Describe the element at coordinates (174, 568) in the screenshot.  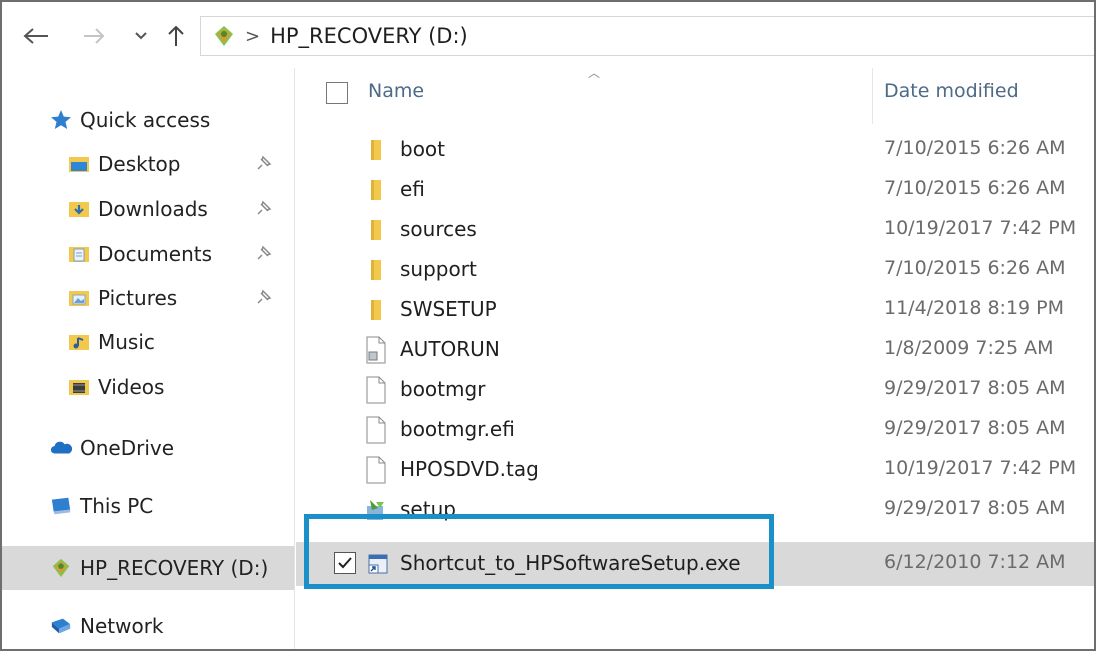
I see `sidebar-item-label: HP_RECOVERY (D:)` at that location.